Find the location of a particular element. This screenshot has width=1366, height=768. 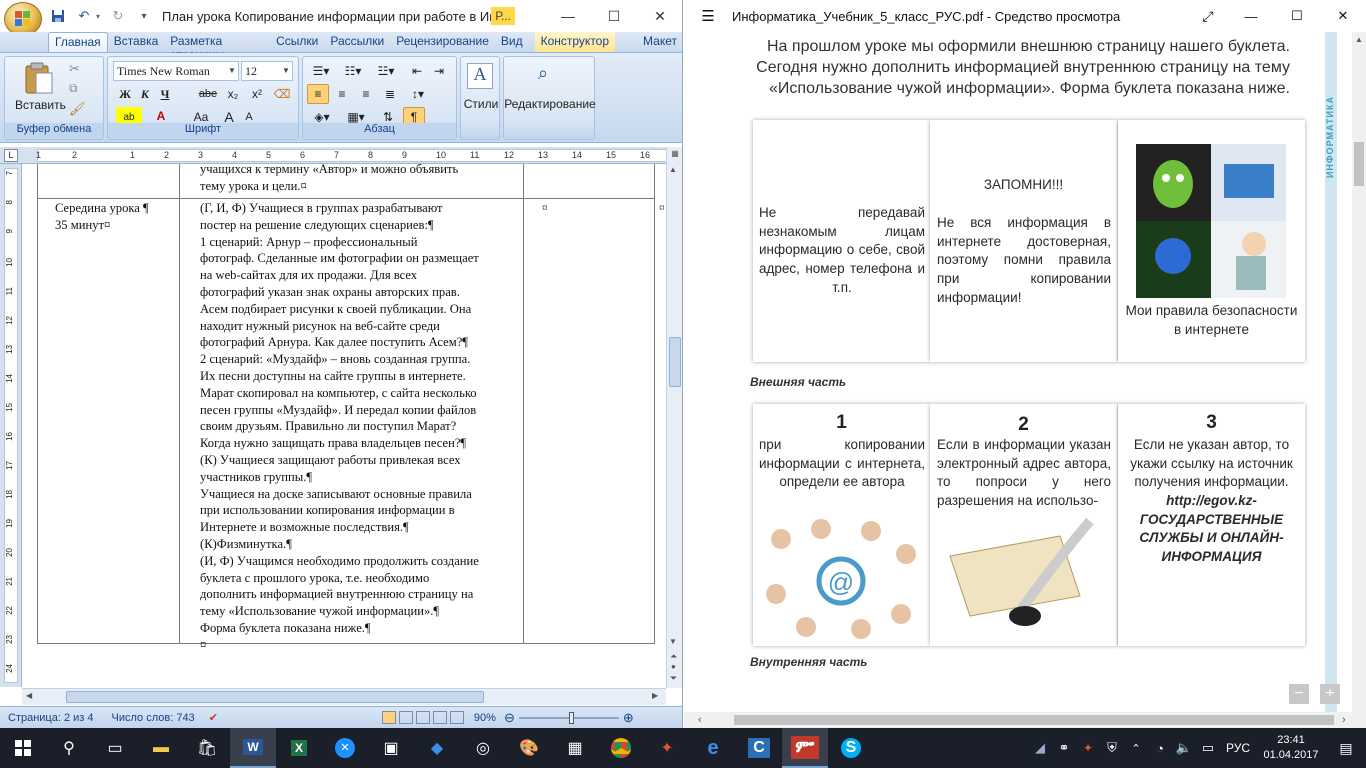

zoom-level: 90% is located at coordinates (485, 718).